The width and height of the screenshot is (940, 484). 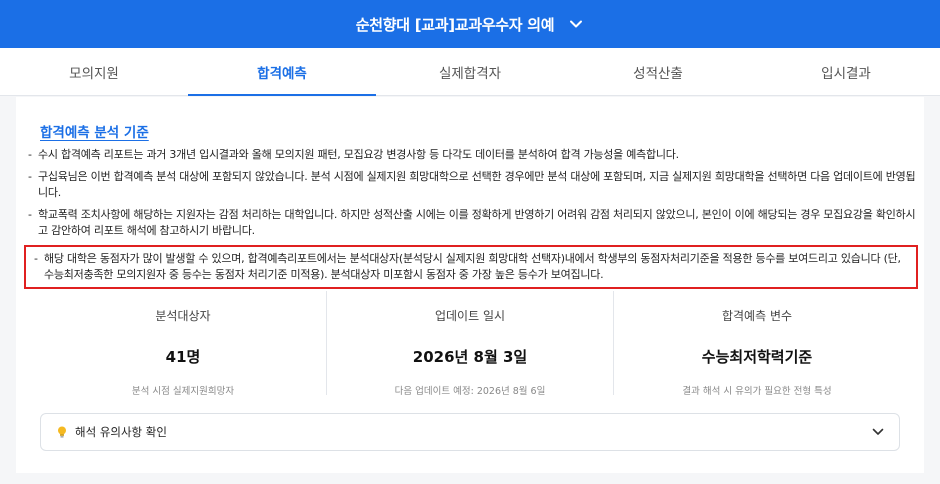 I want to click on stat-sub: 다음 업데이트 예정: 2026년 8월 6일, so click(x=470, y=391).